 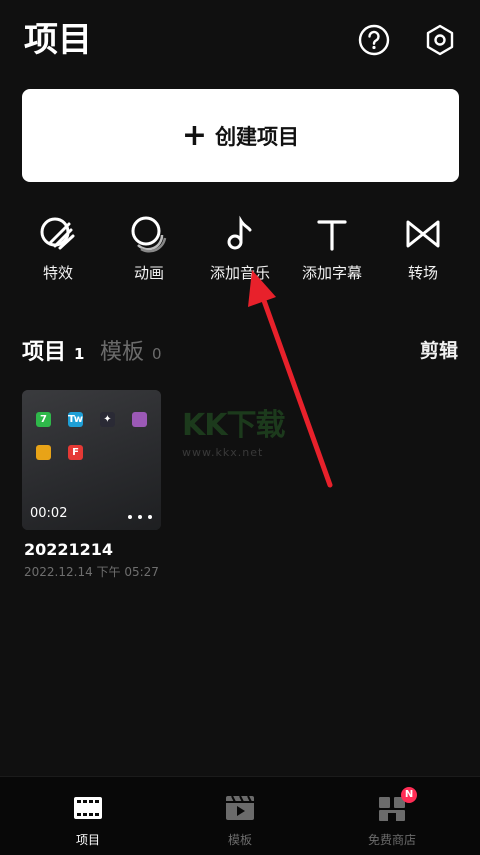 What do you see at coordinates (439, 349) in the screenshot?
I see `edit-button: 剪辑` at bounding box center [439, 349].